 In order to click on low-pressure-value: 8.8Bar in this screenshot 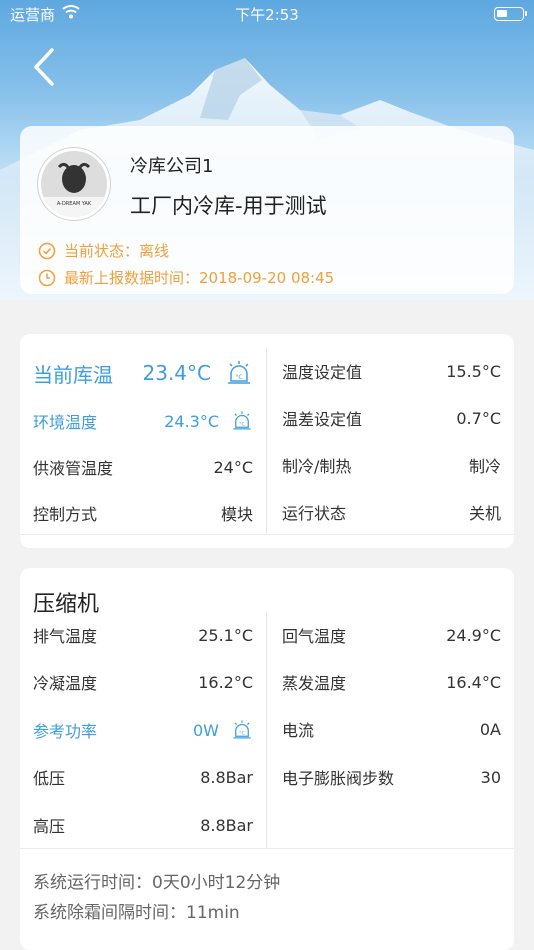, I will do `click(226, 777)`.